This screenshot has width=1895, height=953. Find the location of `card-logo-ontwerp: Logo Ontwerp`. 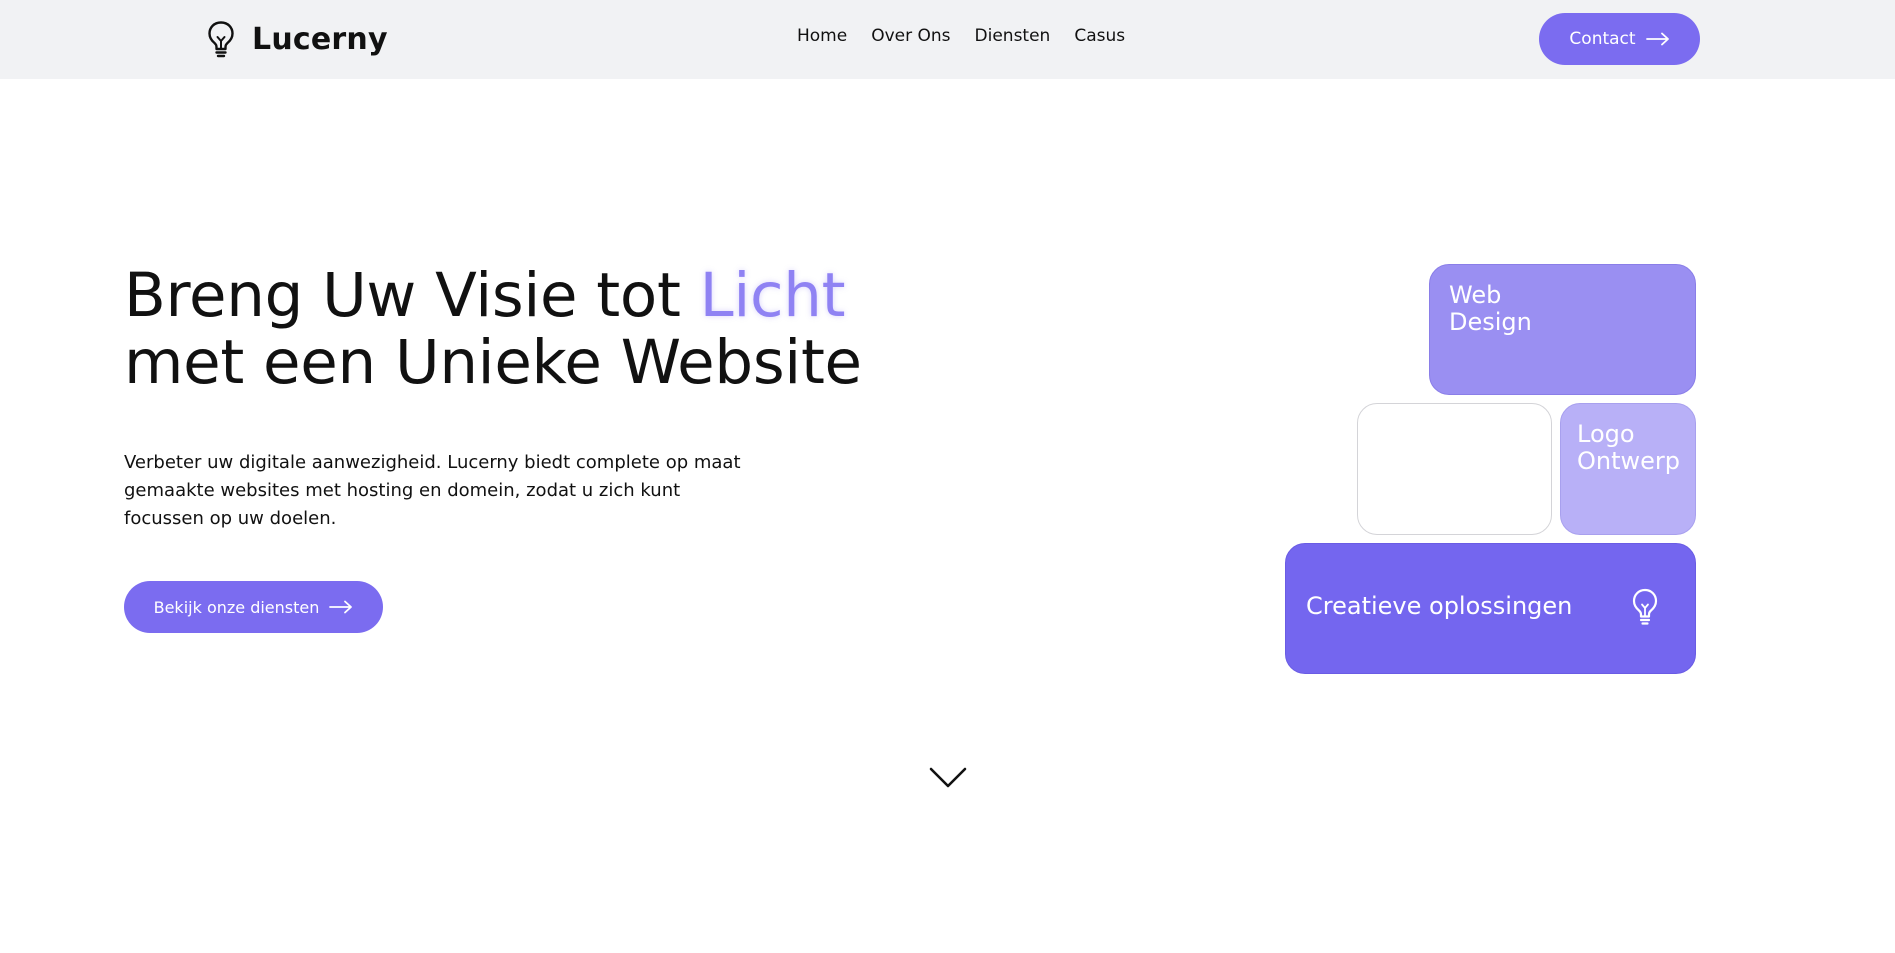

card-logo-ontwerp: Logo Ontwerp is located at coordinates (1628, 469).